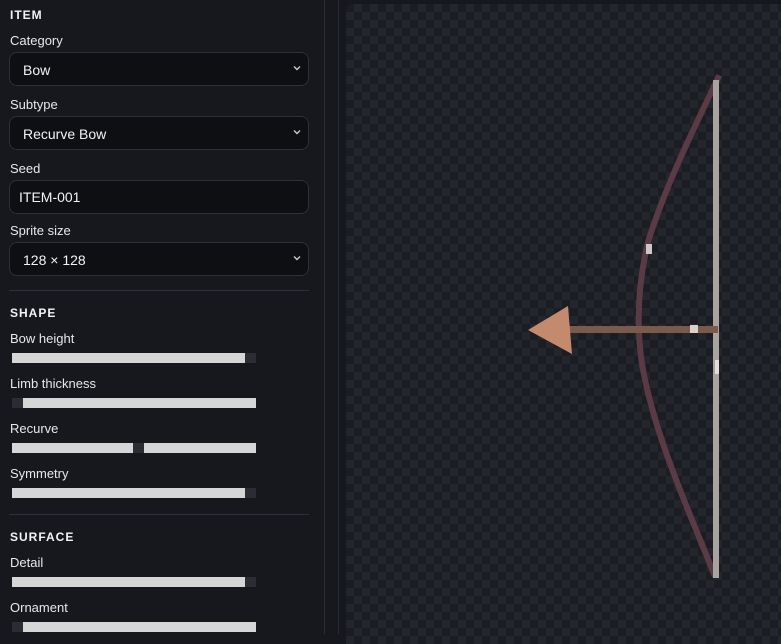  I want to click on item-section-title: ITEM, so click(26, 15).